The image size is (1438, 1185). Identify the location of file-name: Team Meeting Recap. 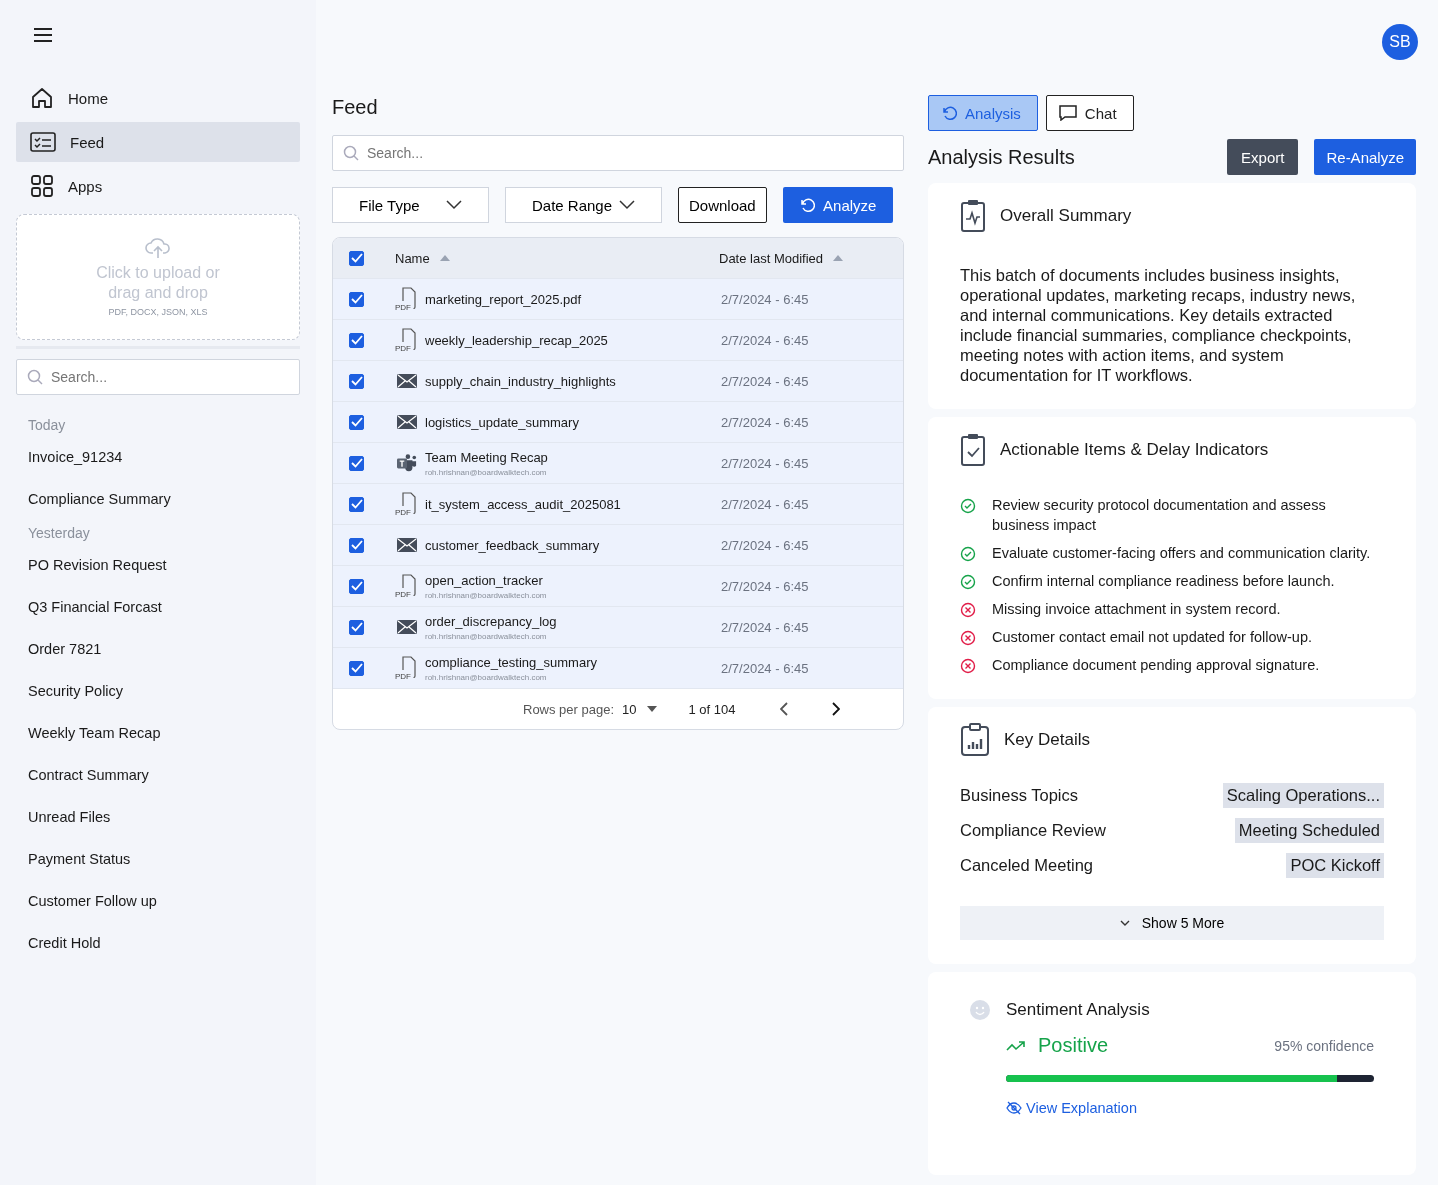
(573, 457).